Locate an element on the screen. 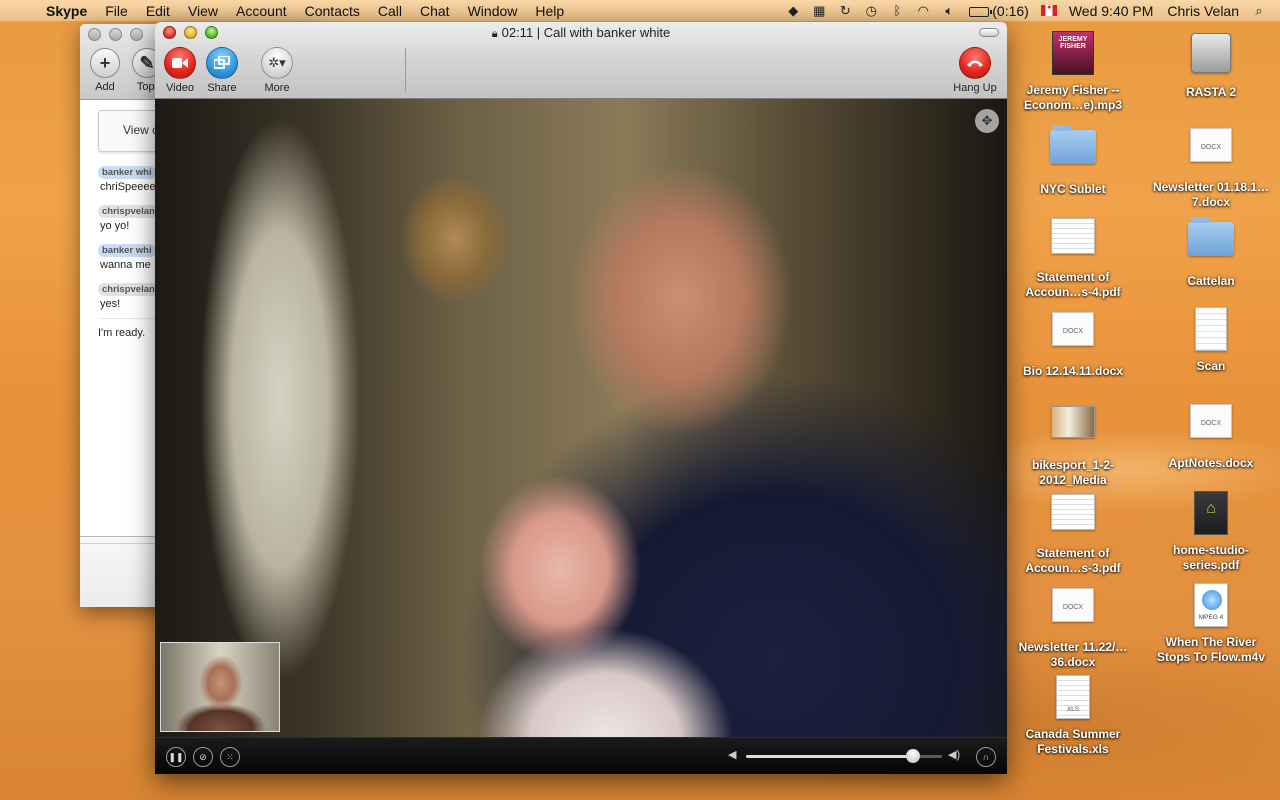  menu-edit: Edit is located at coordinates (158, 11).